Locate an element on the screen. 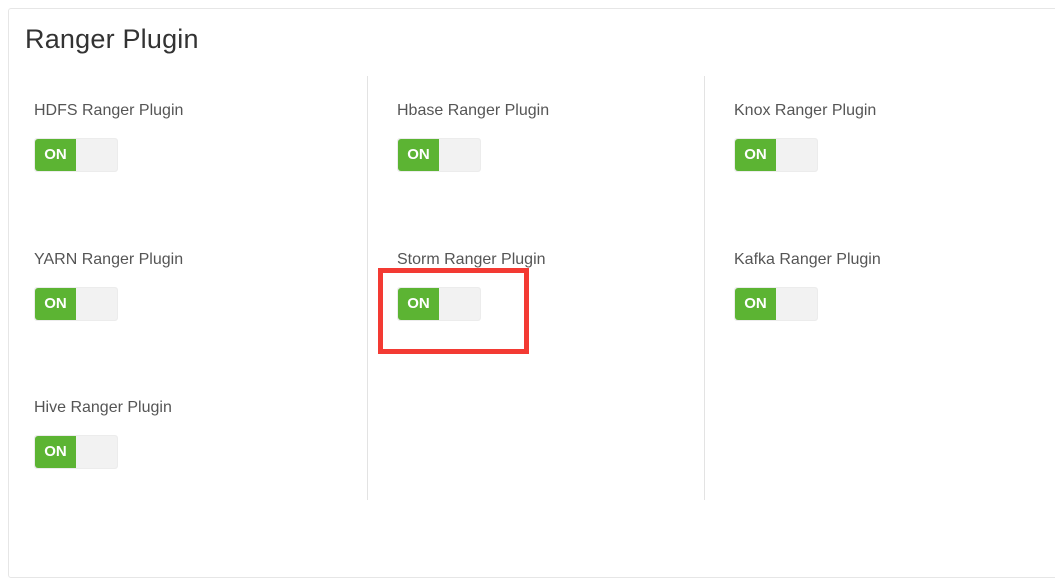 The width and height of the screenshot is (1055, 578). plugin-label: HDFS Ranger Plugin is located at coordinates (109, 110).